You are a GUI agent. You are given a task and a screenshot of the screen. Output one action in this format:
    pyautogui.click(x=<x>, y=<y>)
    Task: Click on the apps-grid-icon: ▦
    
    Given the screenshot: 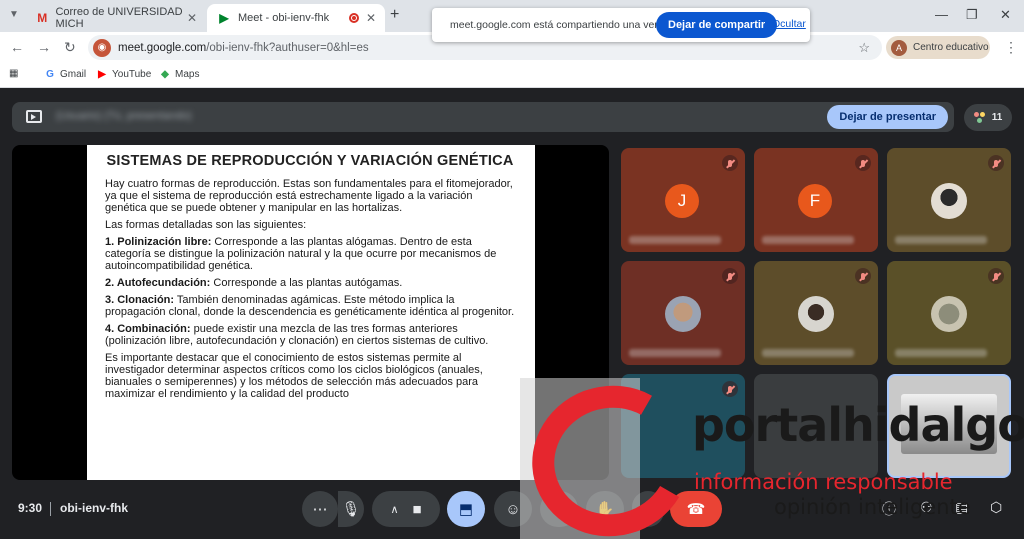 What is the action you would take?
    pyautogui.click(x=13, y=73)
    